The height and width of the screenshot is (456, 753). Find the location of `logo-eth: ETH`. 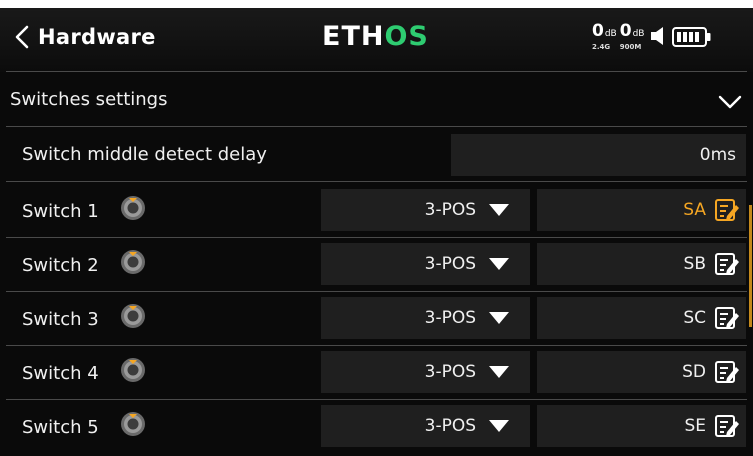

logo-eth: ETH is located at coordinates (353, 36).